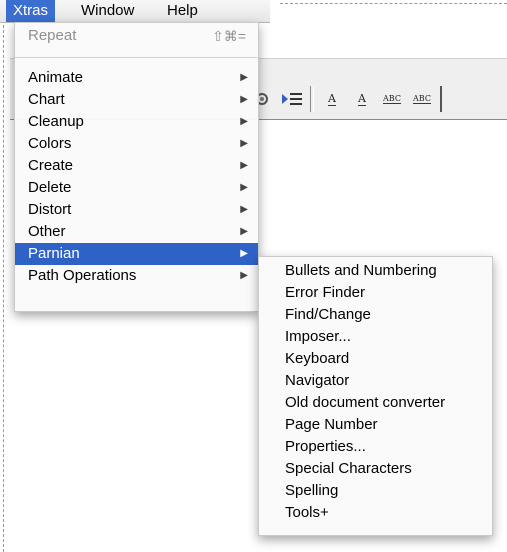  What do you see at coordinates (136, 144) in the screenshot?
I see `menu-item-colors: Colors ▶` at bounding box center [136, 144].